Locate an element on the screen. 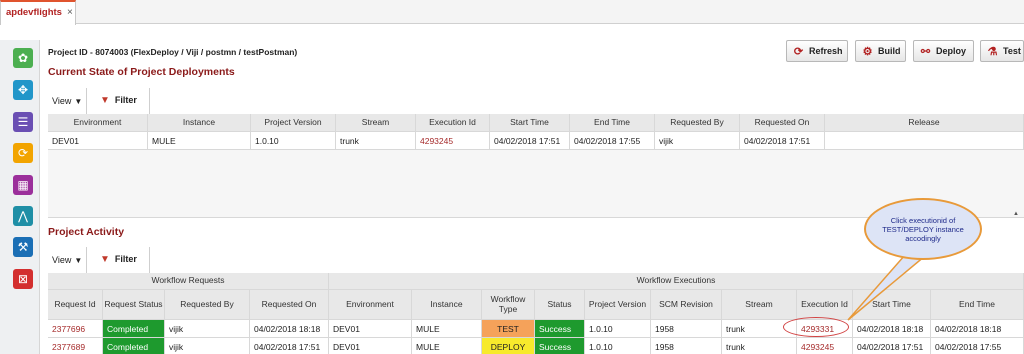  deploy-label: Deploy is located at coordinates (951, 51).